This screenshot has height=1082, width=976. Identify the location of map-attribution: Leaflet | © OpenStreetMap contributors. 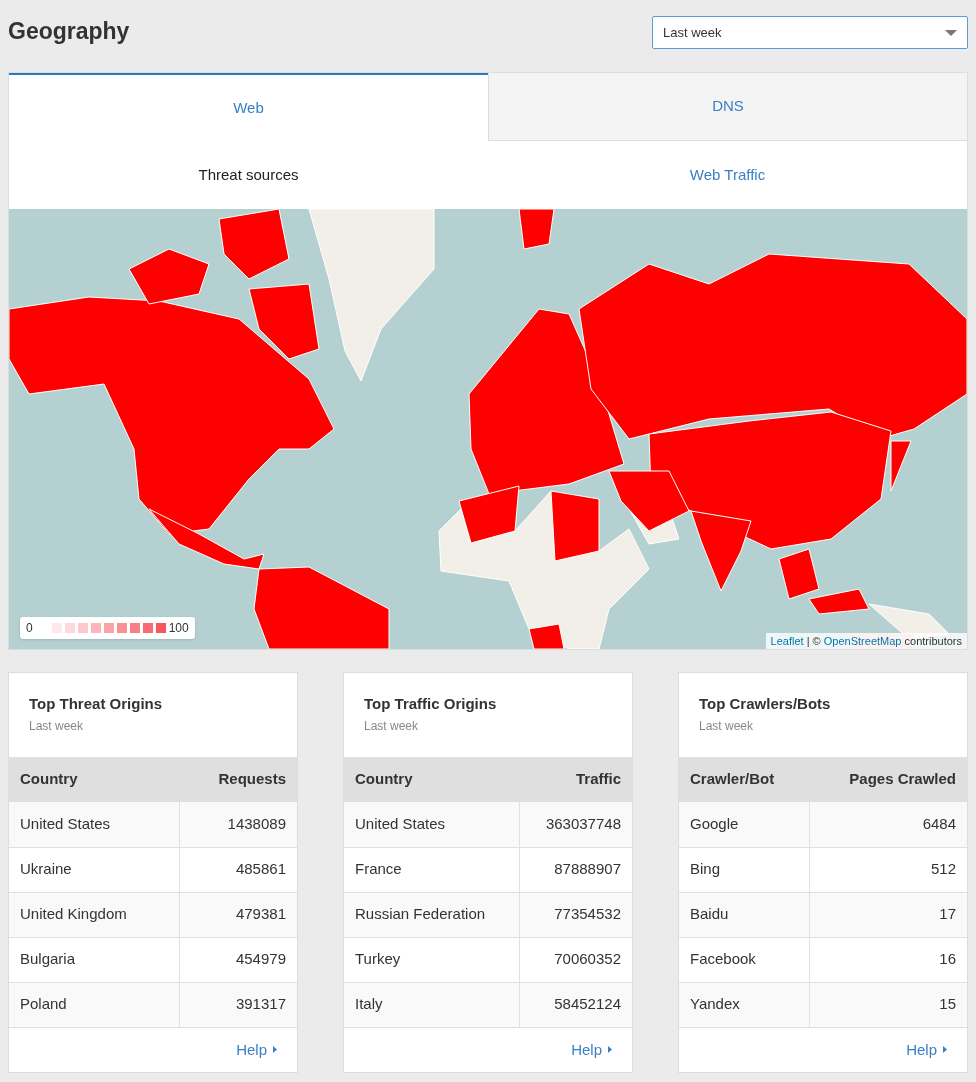
(866, 641).